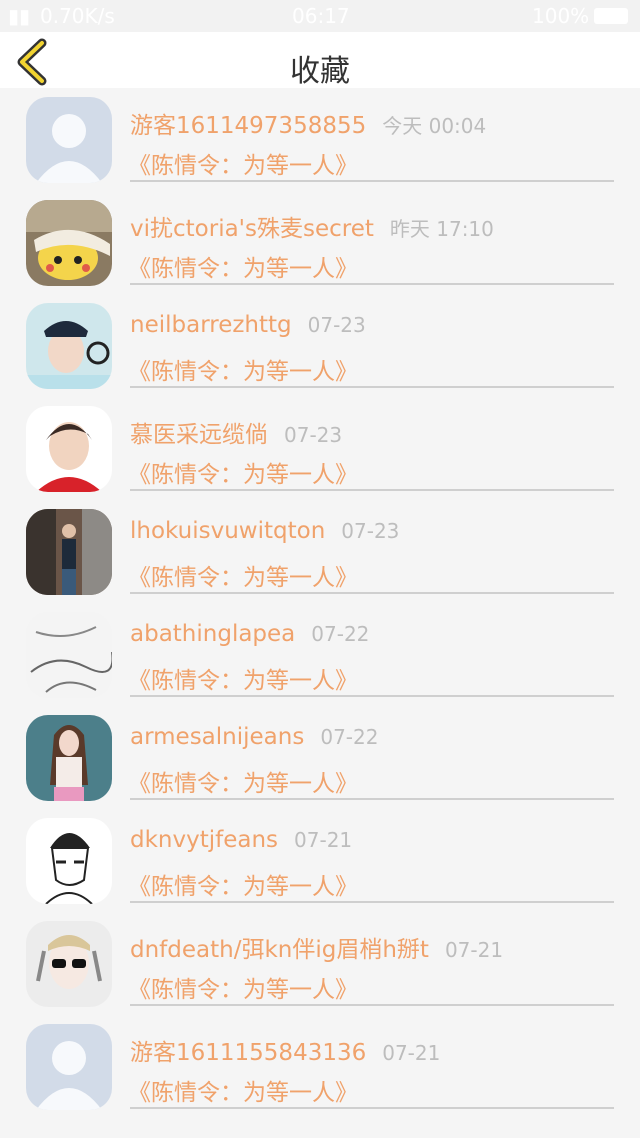  Describe the element at coordinates (320, 345) in the screenshot. I see `list-item: neilbarrezhttg 07-23 《陈情令：为等一人》` at that location.